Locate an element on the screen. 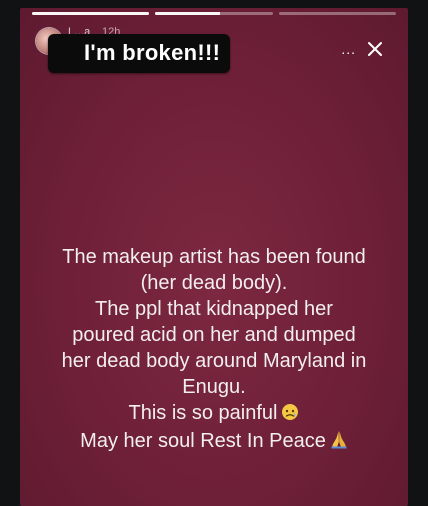  story-text-line-peace: May her soul Rest In Peace is located at coordinates (214, 442).